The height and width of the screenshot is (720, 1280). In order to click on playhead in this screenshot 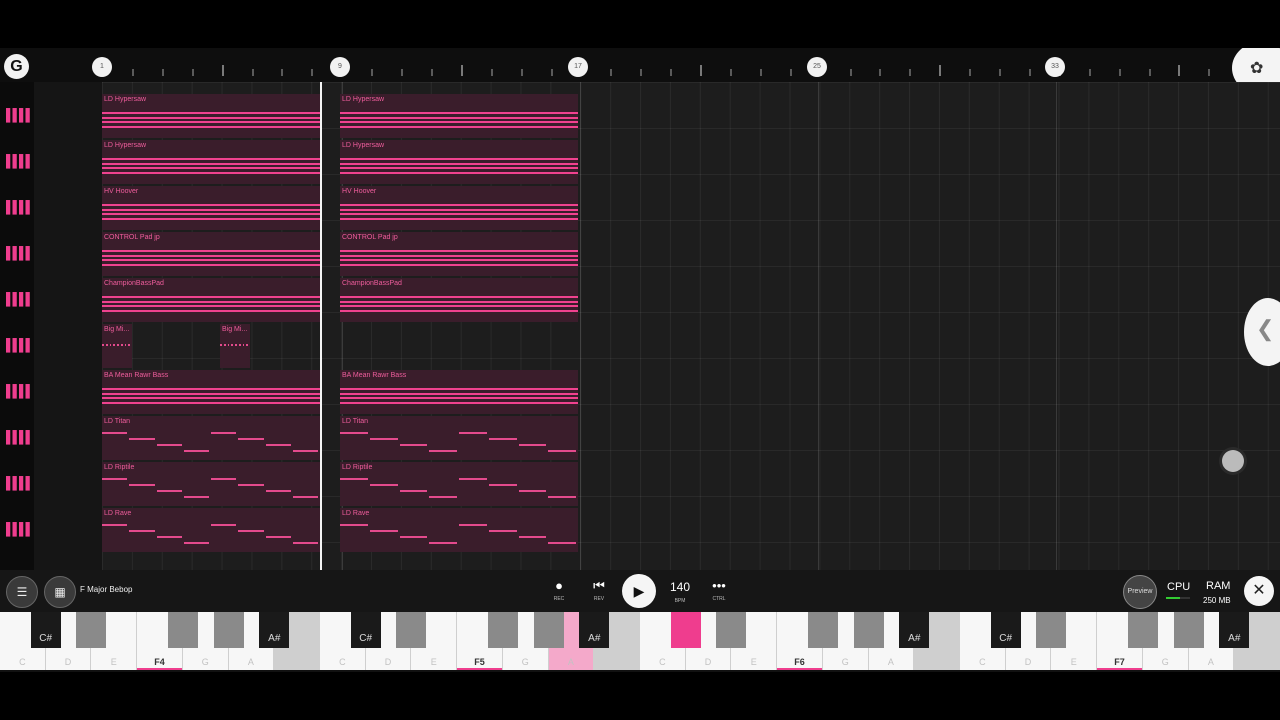, I will do `click(321, 326)`.